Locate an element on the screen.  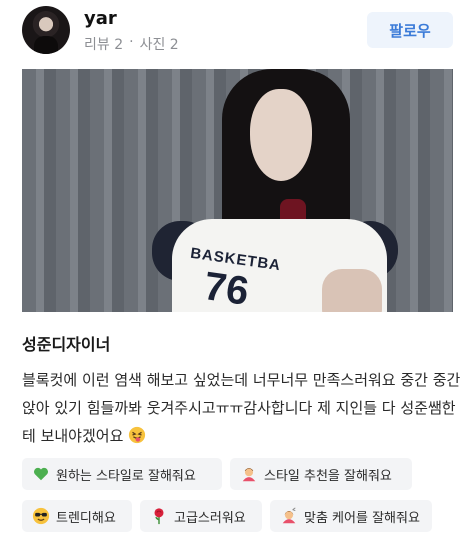
tag-desired-style: 원하는 스타일로 잘해줘요 is located at coordinates (122, 474).